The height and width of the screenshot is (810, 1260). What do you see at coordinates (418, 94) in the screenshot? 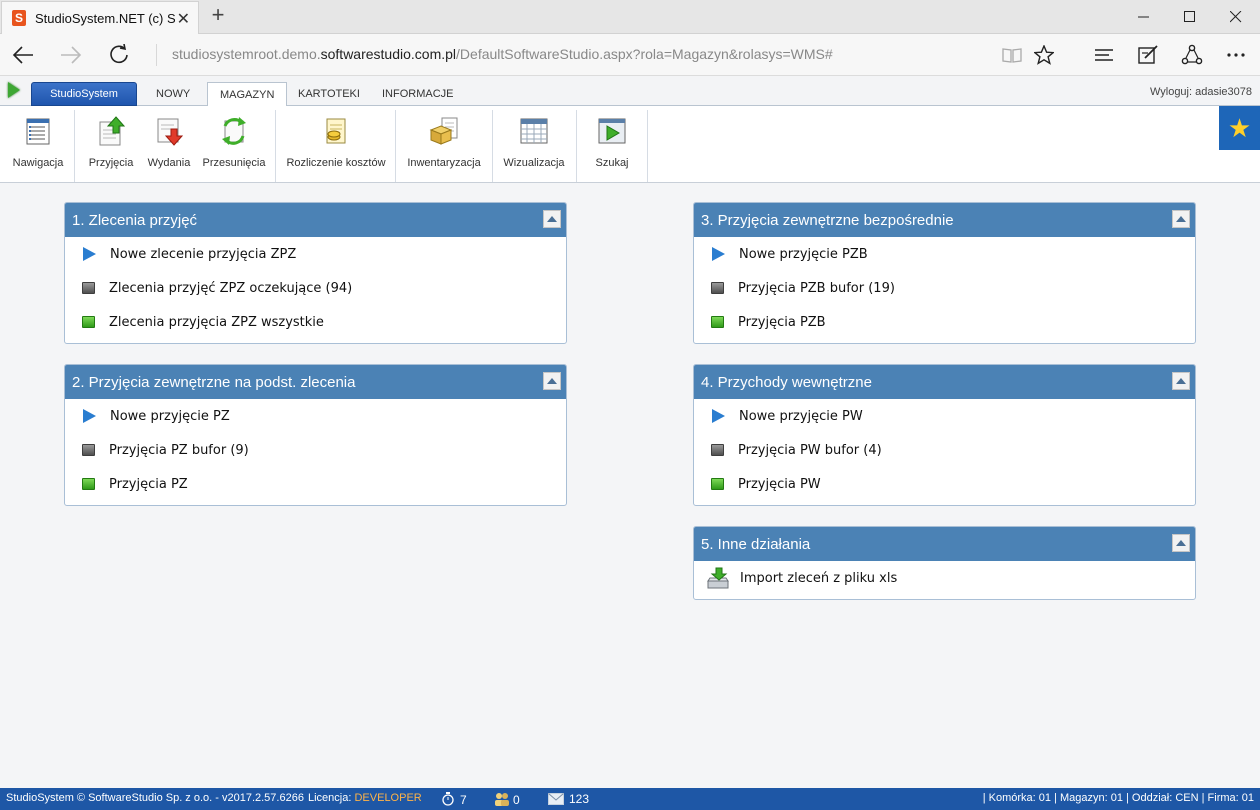
I see `tab-informacje: INFORMACJE` at bounding box center [418, 94].